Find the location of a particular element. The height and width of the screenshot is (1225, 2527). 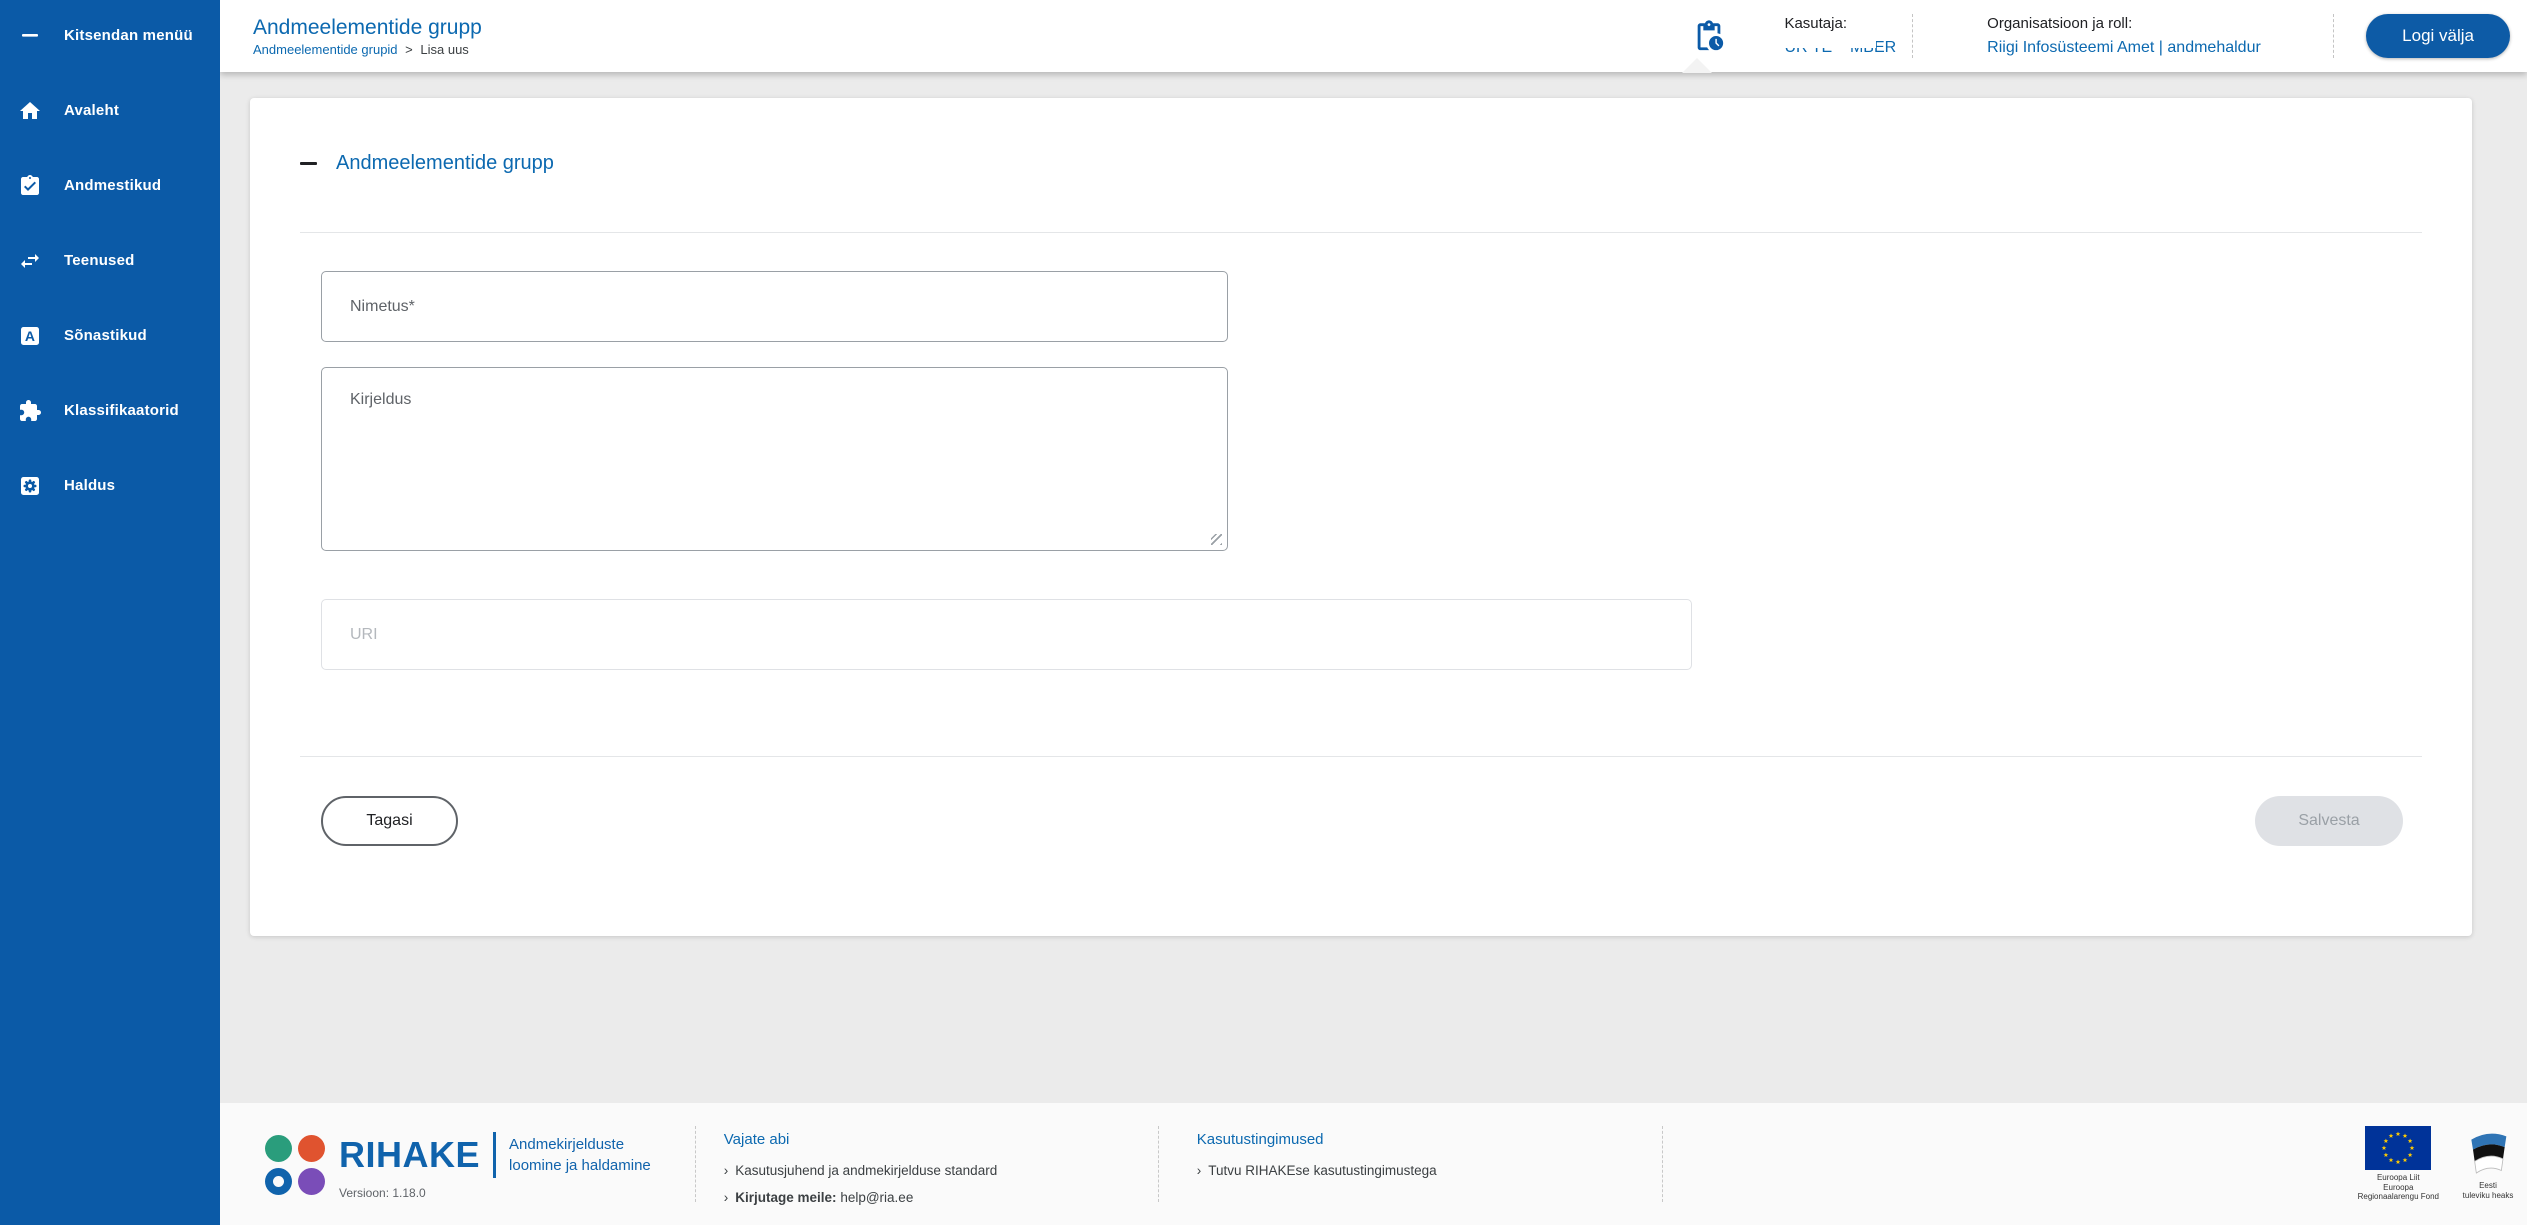

description-textarea is located at coordinates (774, 459).